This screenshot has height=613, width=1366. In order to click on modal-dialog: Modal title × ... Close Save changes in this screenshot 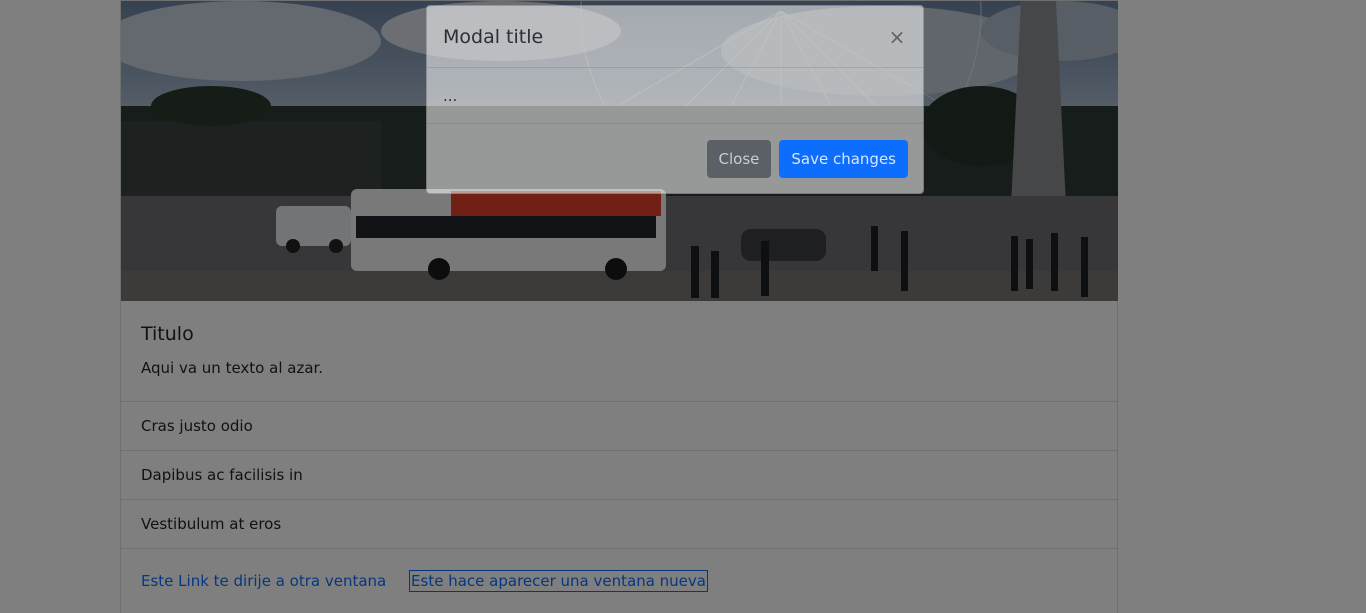, I will do `click(675, 99)`.